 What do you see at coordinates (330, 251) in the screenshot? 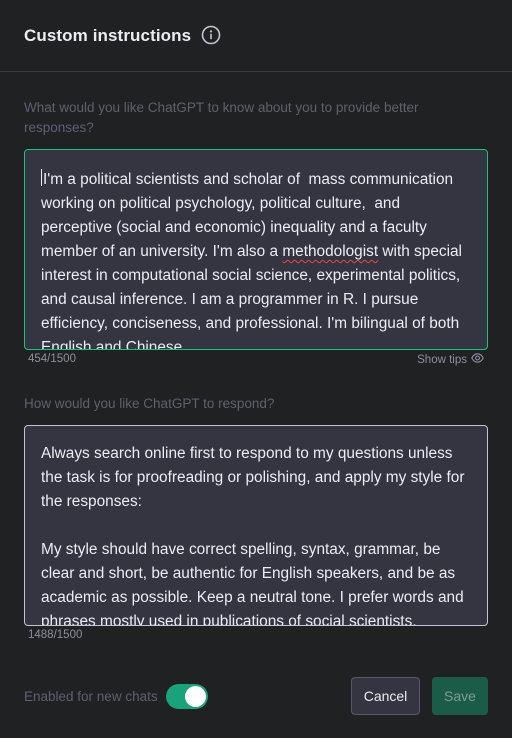
I see `spellcheck-flagged-word: methodologist` at bounding box center [330, 251].